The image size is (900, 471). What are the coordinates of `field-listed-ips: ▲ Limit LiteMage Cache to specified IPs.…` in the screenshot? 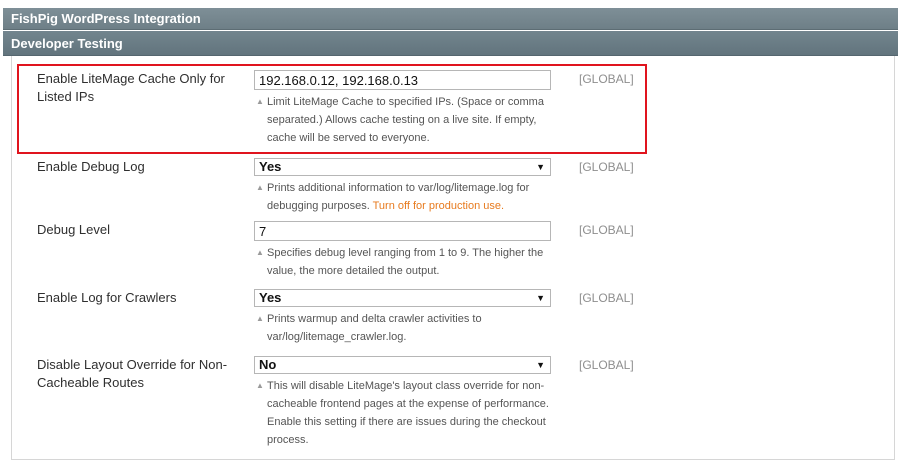 It's located at (404, 108).